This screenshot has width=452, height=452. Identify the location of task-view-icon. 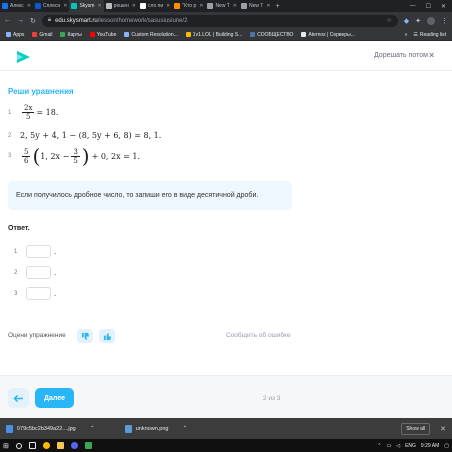
(32, 445).